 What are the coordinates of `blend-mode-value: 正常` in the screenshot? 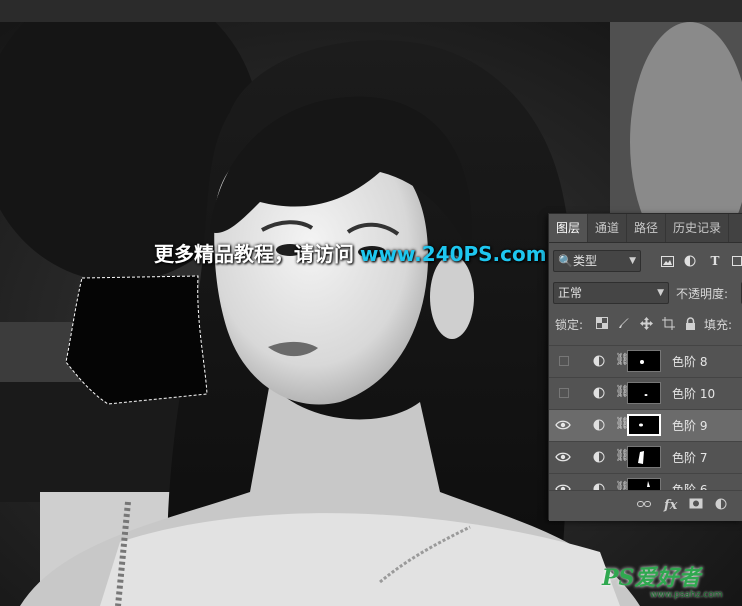 It's located at (570, 293).